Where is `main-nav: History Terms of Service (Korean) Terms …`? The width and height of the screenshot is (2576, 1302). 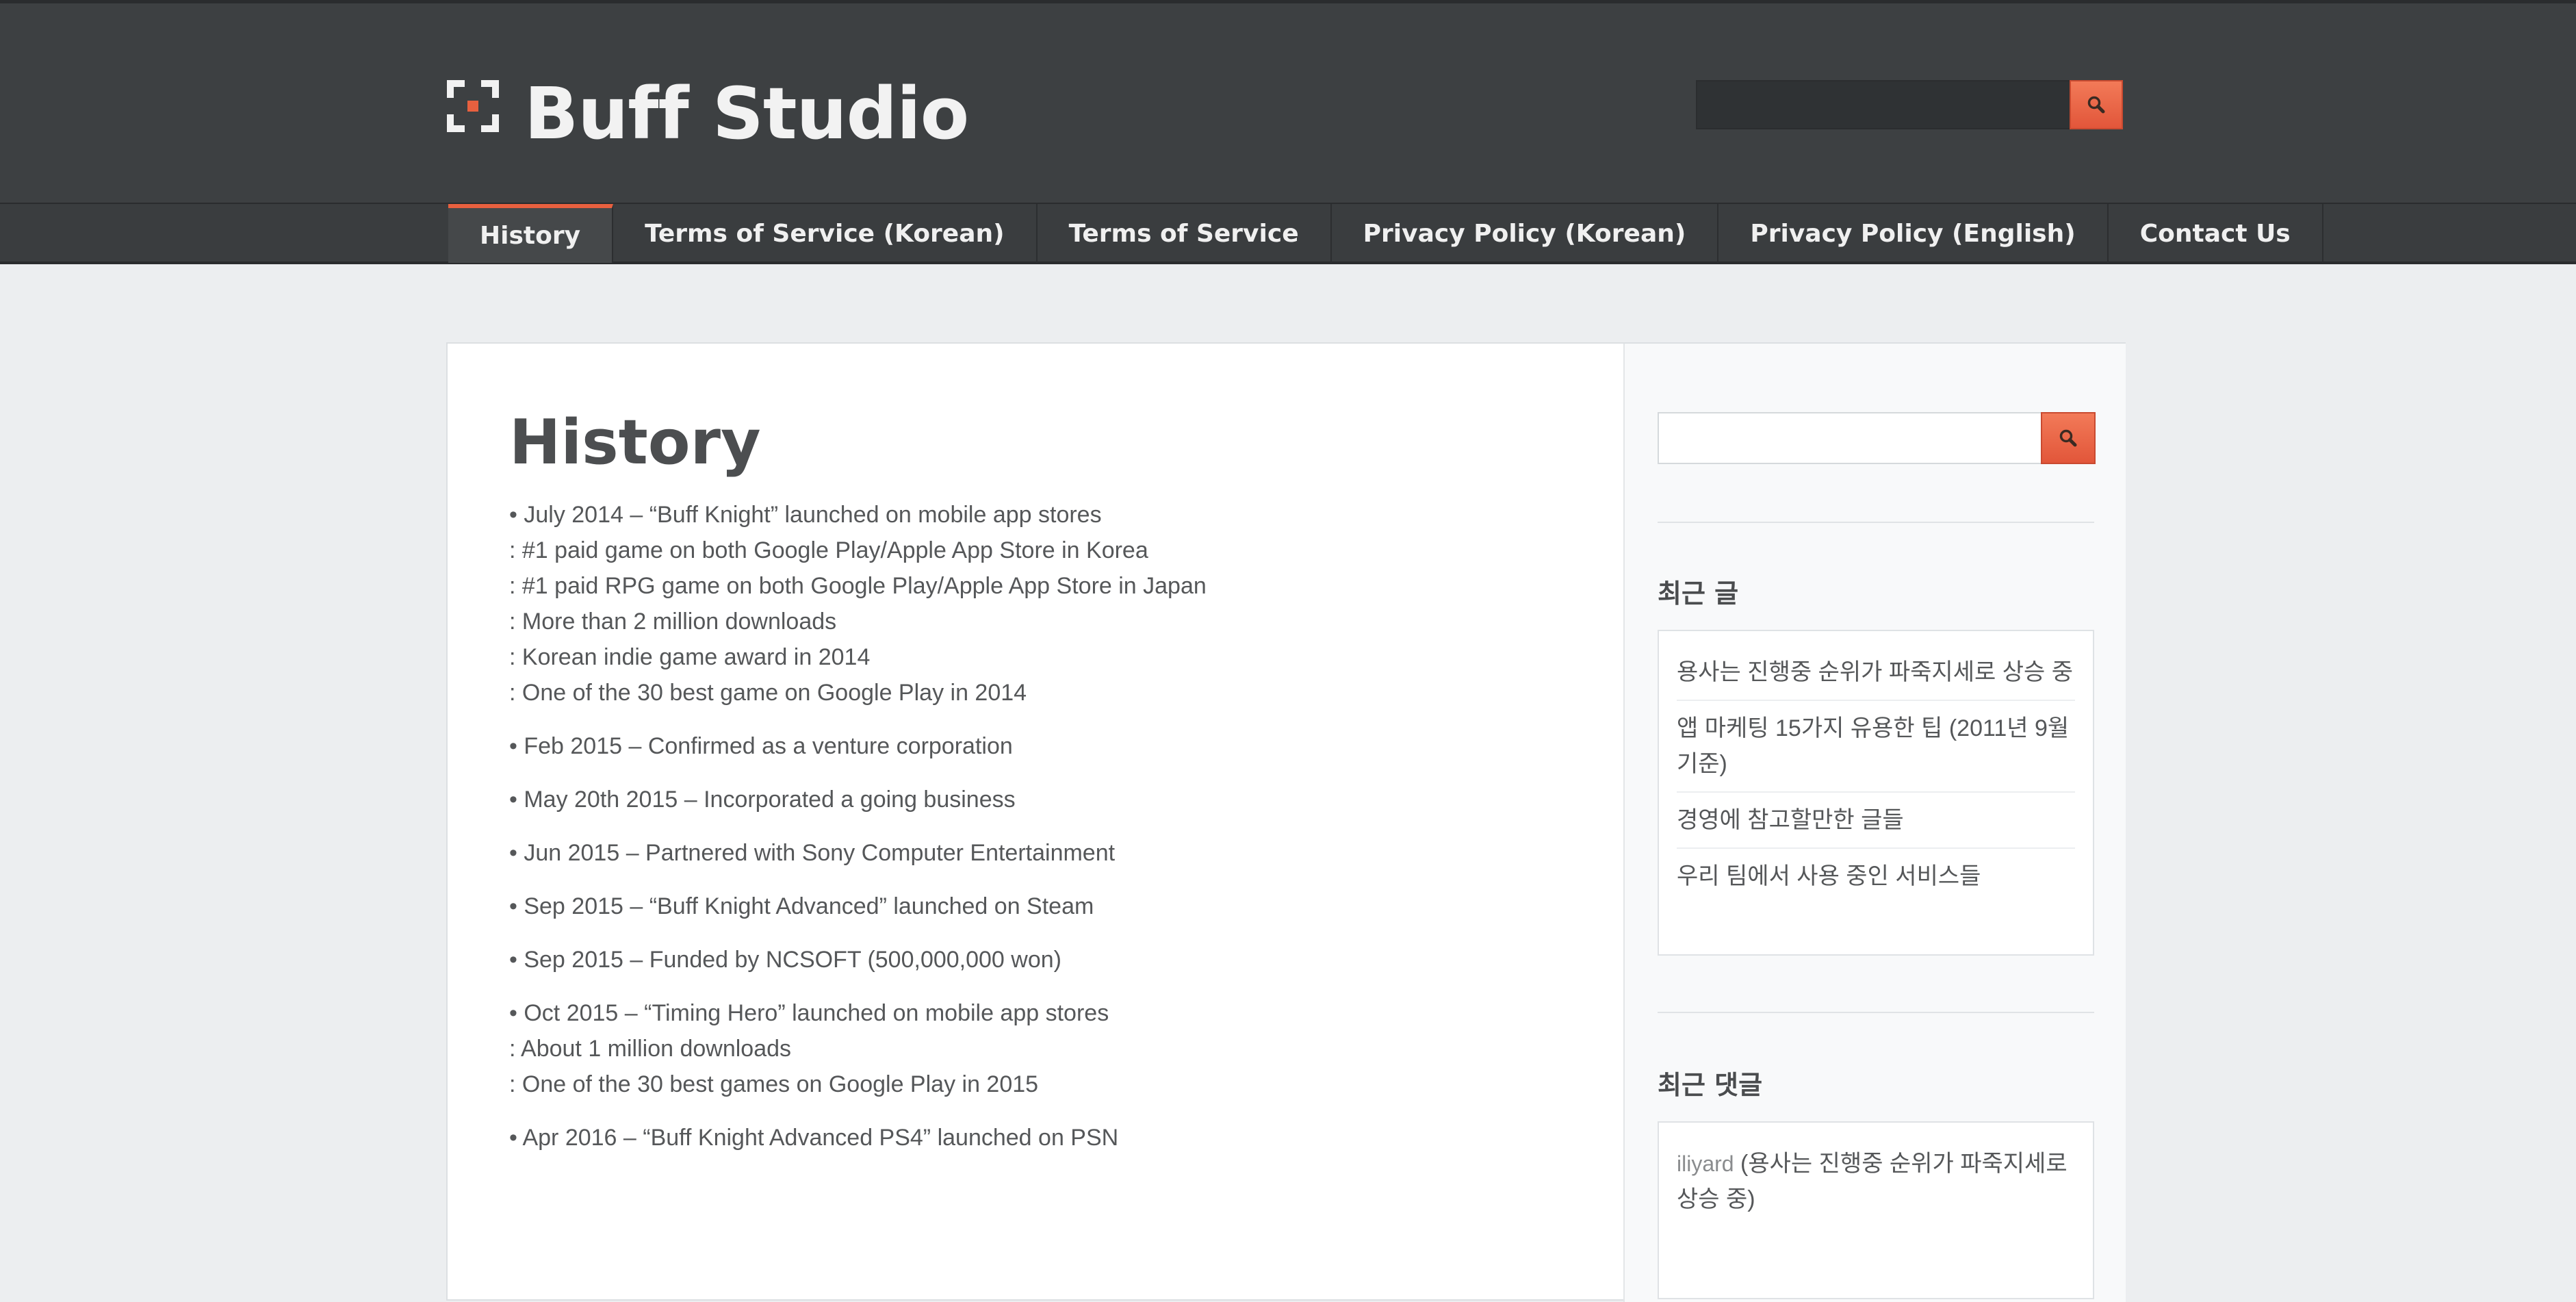 main-nav: History Terms of Service (Korean) Terms … is located at coordinates (1288, 233).